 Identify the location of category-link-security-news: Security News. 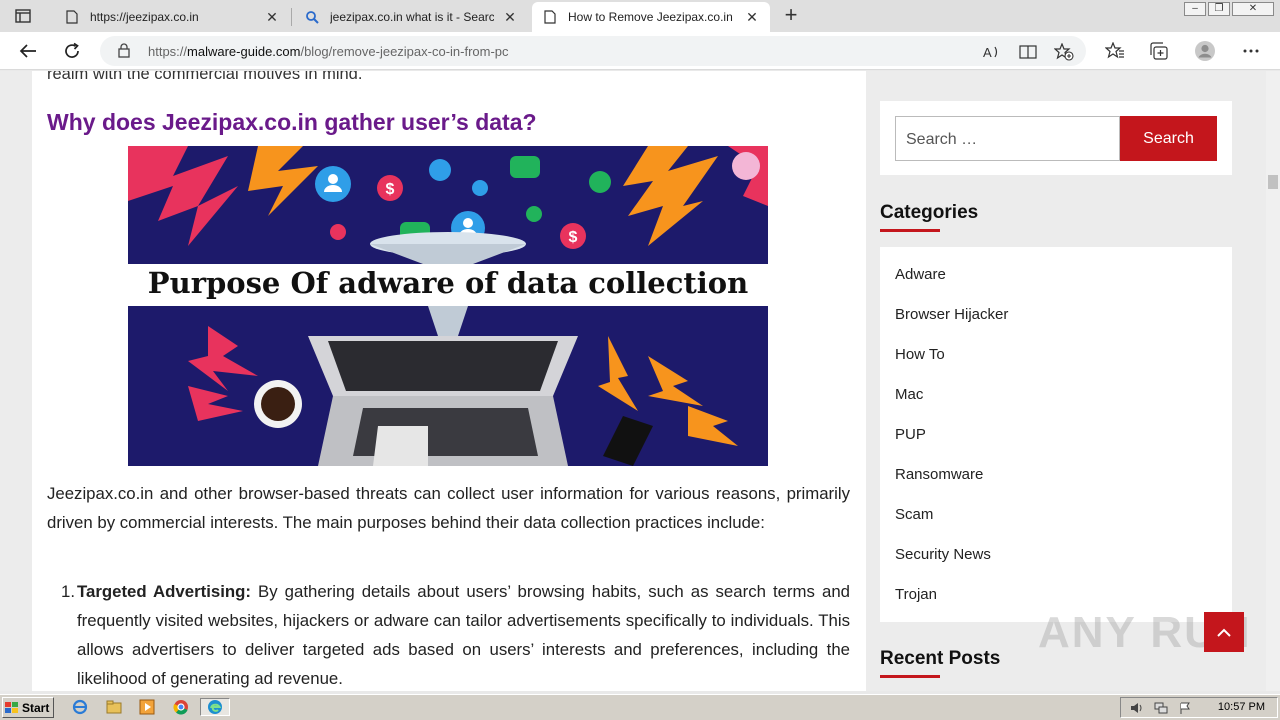
(943, 554).